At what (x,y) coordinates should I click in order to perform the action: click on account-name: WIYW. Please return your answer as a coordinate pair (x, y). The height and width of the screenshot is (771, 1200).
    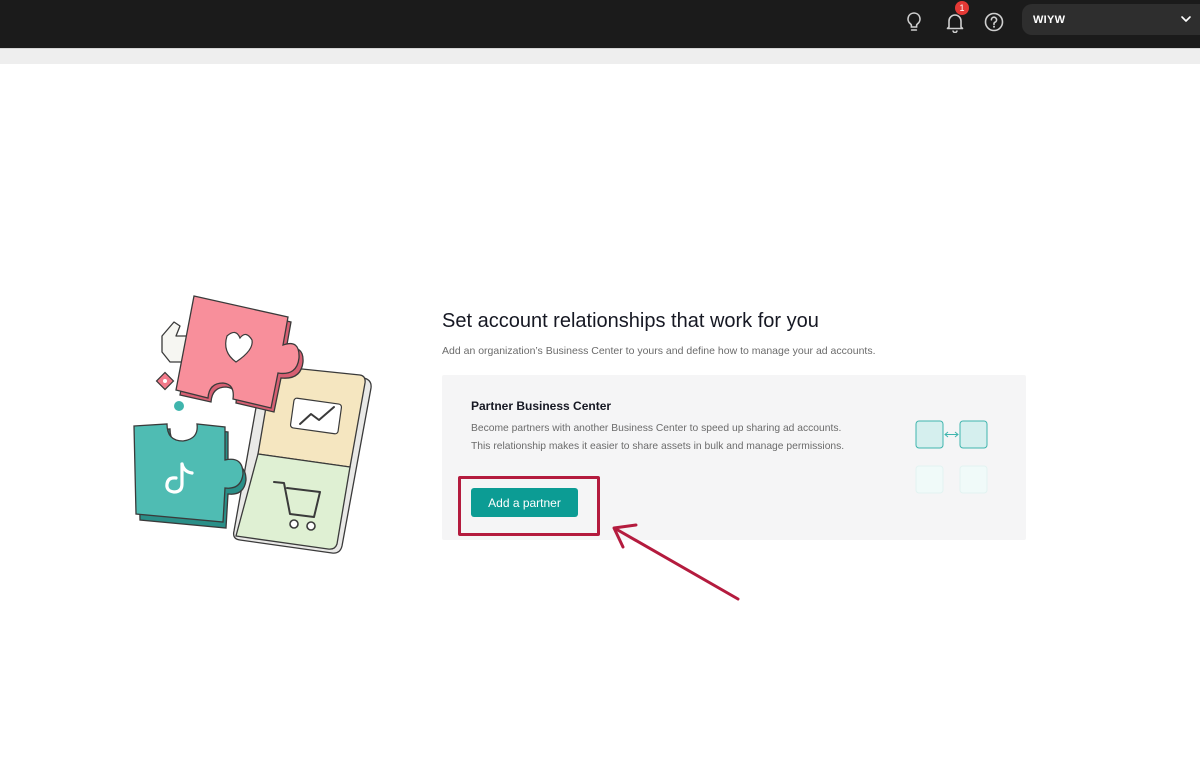
    Looking at the image, I should click on (1049, 19).